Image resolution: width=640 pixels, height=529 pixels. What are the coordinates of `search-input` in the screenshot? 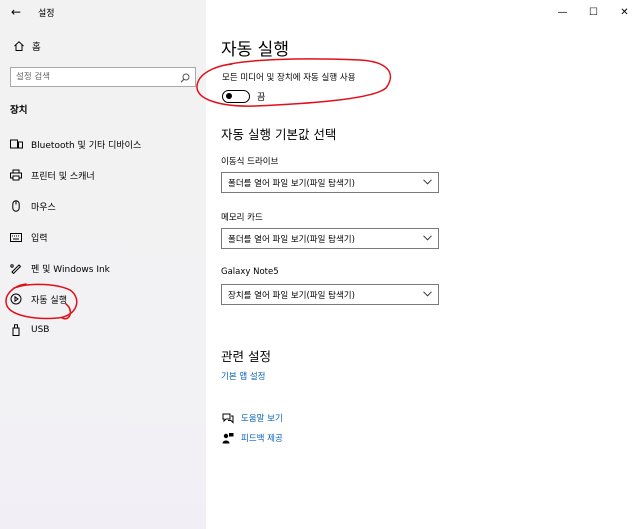 It's located at (91, 77).